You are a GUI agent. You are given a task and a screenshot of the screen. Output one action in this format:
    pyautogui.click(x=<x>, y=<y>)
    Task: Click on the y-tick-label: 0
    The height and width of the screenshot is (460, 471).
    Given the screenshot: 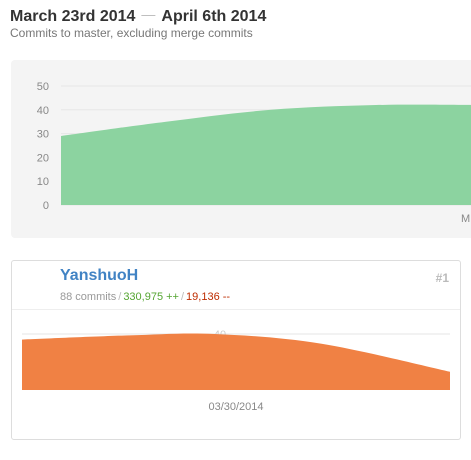 What is the action you would take?
    pyautogui.click(x=46, y=206)
    